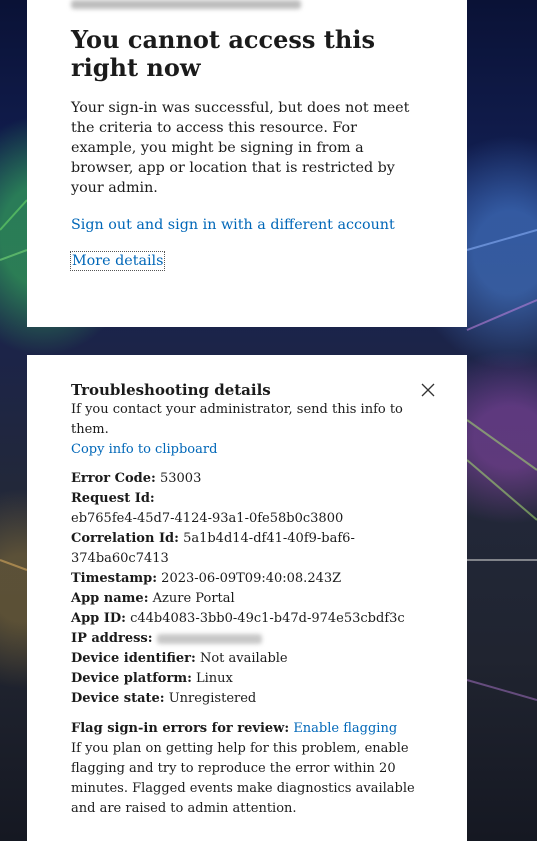  Describe the element at coordinates (136, 478) in the screenshot. I see `error-code-row: Error Code: 53003` at that location.